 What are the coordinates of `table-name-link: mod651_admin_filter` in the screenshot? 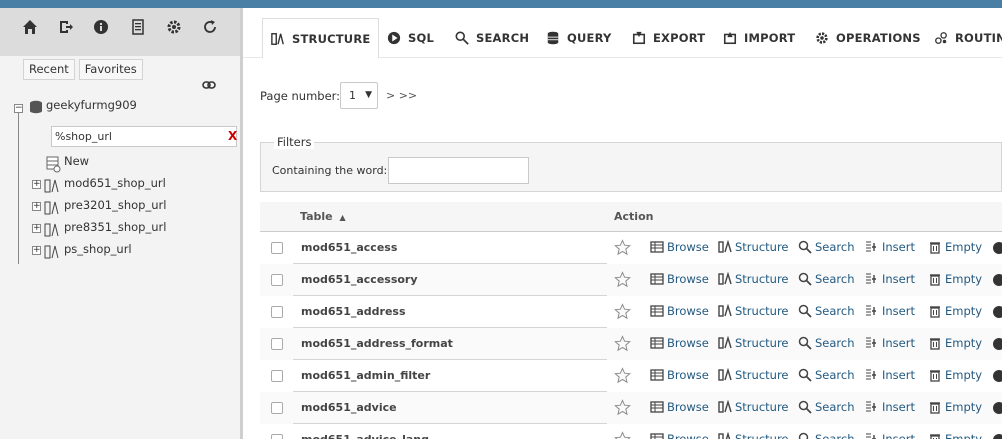 It's located at (365, 375).